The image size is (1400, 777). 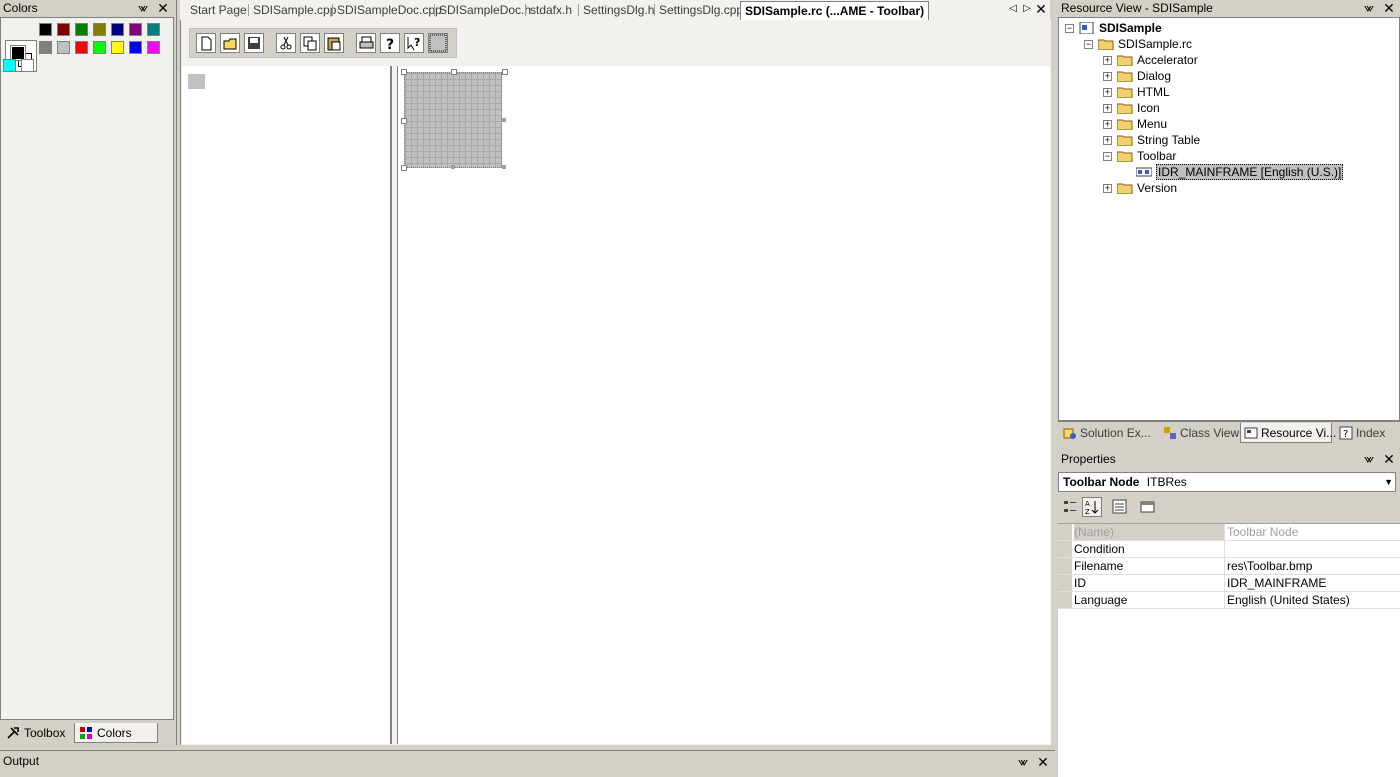 What do you see at coordinates (1229, 60) in the screenshot?
I see `tree-node: + Accelerator` at bounding box center [1229, 60].